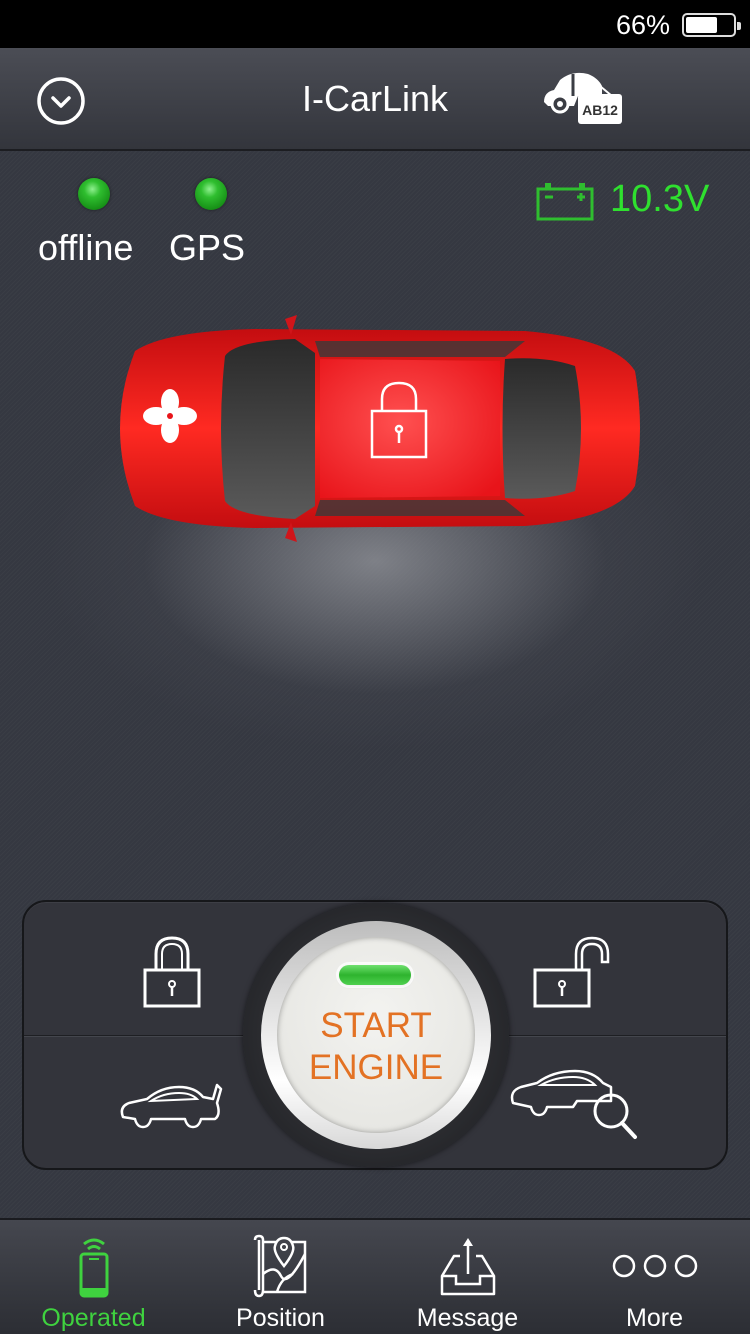 This screenshot has width=750, height=1334. I want to click on lock-button, so click(172, 972).